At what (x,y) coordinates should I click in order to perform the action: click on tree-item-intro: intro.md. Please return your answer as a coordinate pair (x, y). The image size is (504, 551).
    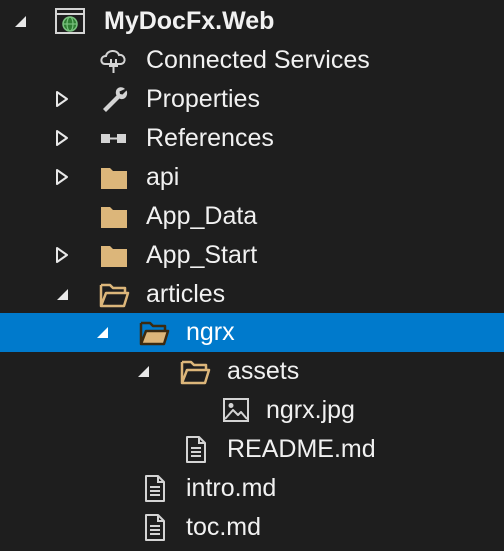
    Looking at the image, I should click on (252, 488).